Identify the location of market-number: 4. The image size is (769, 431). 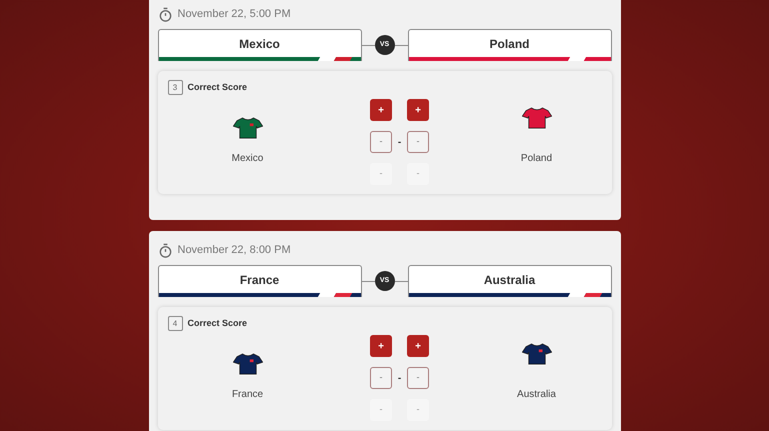
(175, 323).